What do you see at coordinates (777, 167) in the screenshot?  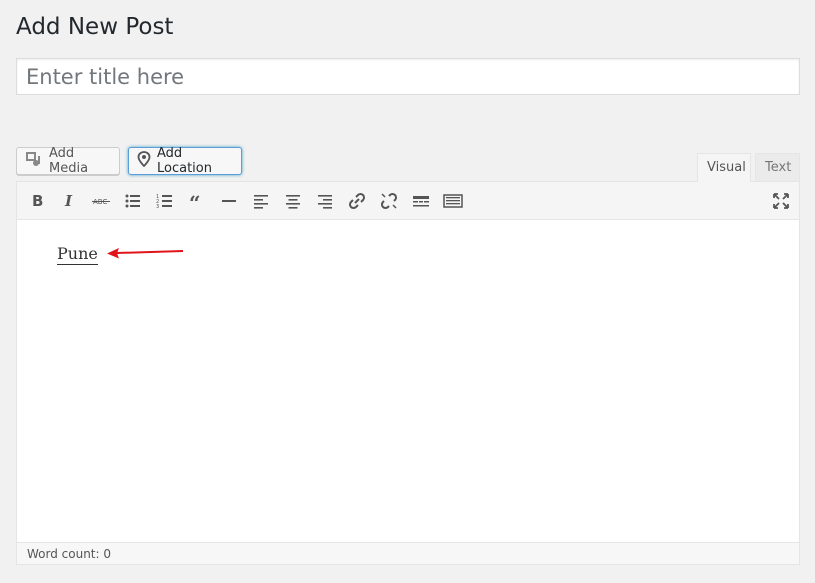 I see `tab-text: Text` at bounding box center [777, 167].